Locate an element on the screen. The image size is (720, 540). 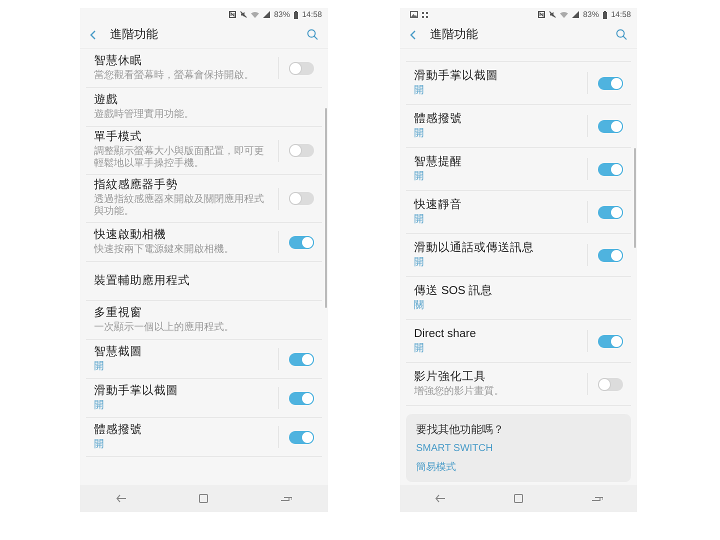
settings-item: 智慧提醒 開 is located at coordinates (518, 169).